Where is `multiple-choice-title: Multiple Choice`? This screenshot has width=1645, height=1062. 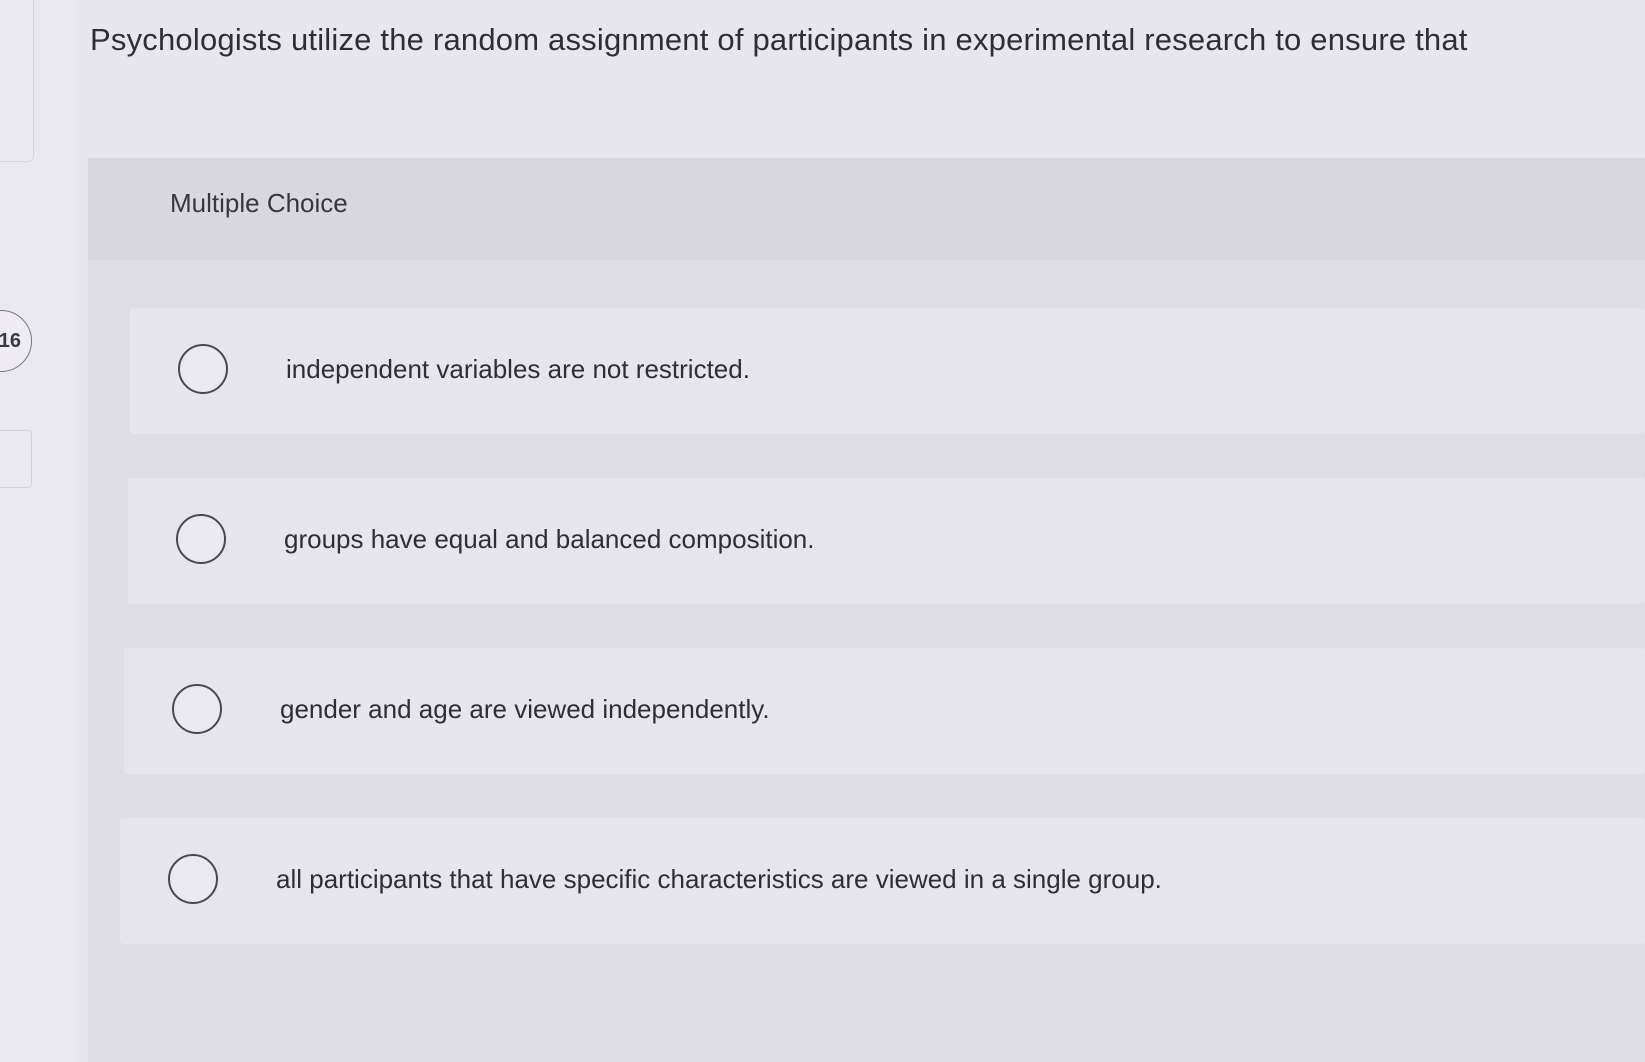
multiple-choice-title: Multiple Choice is located at coordinates (259, 203).